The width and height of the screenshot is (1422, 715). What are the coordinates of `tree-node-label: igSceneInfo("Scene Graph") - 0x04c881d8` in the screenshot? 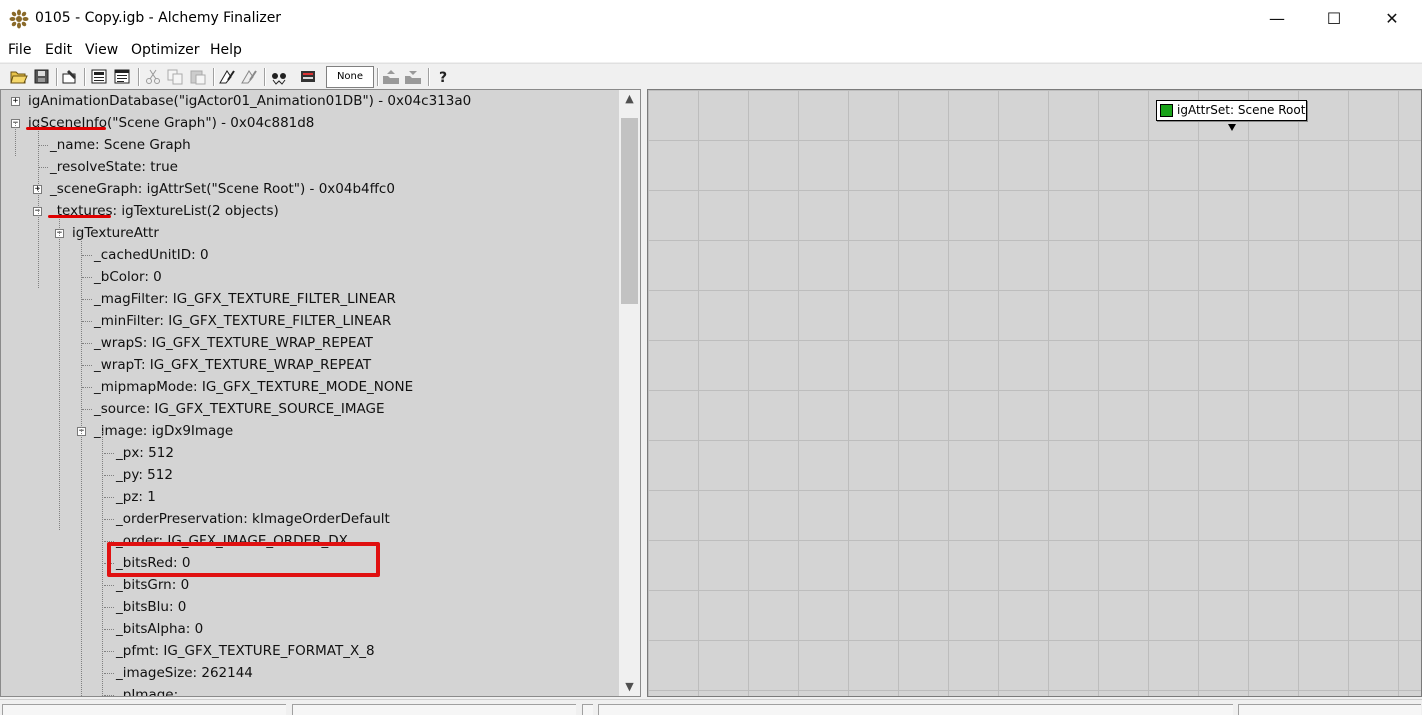 It's located at (171, 123).